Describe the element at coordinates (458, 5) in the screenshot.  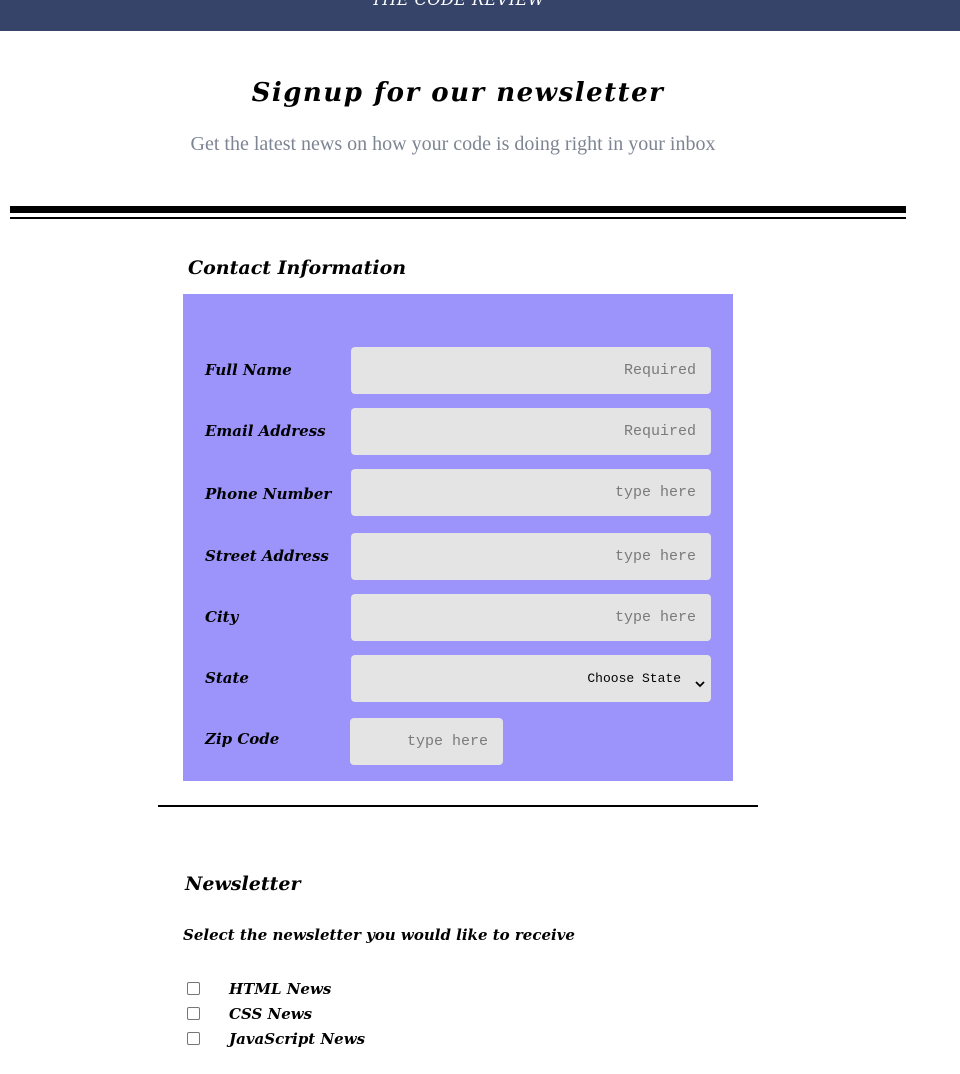
I see `brand-title: THE CODE REVIEW` at that location.